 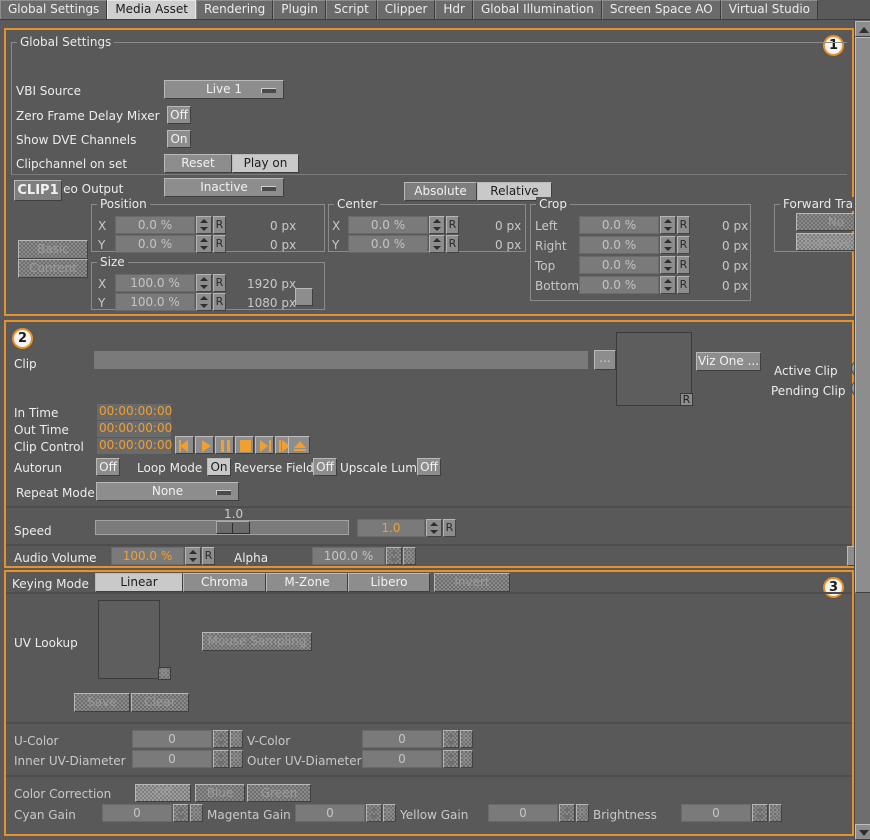 I want to click on mouse-sampling-button: Mouse Sampling, so click(x=257, y=641).